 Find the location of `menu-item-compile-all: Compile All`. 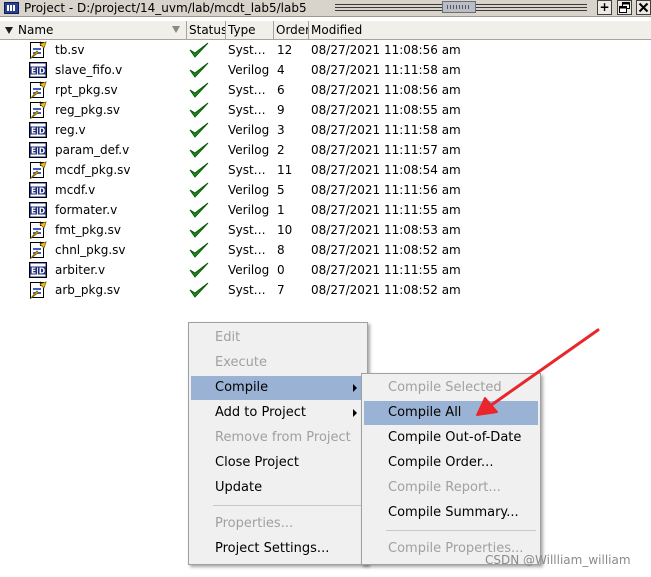

menu-item-compile-all: Compile All is located at coordinates (451, 413).